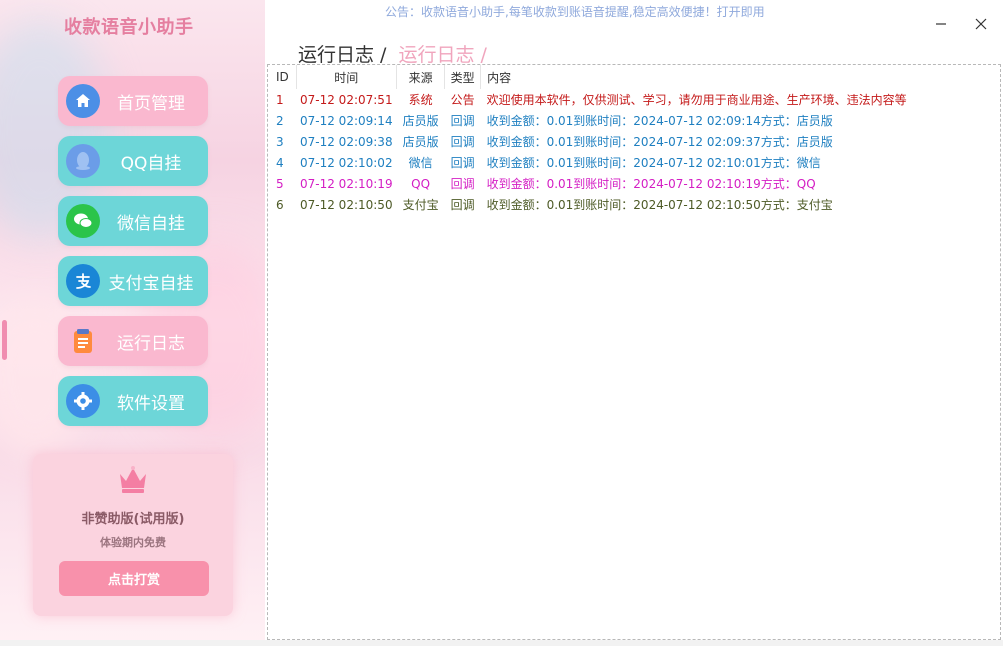 The height and width of the screenshot is (646, 1003). What do you see at coordinates (133, 535) in the screenshot?
I see `donate-card: 非赞助版(试用版) 体验期内免费 点击打赏` at bounding box center [133, 535].